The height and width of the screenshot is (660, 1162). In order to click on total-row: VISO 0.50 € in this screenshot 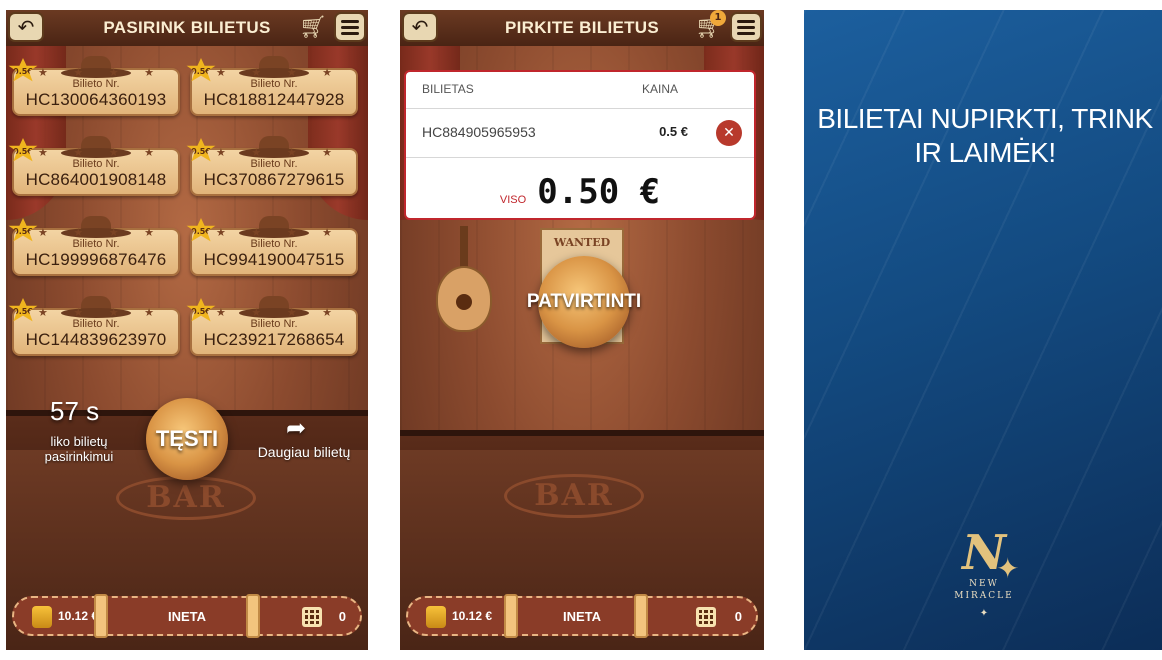, I will do `click(580, 192)`.